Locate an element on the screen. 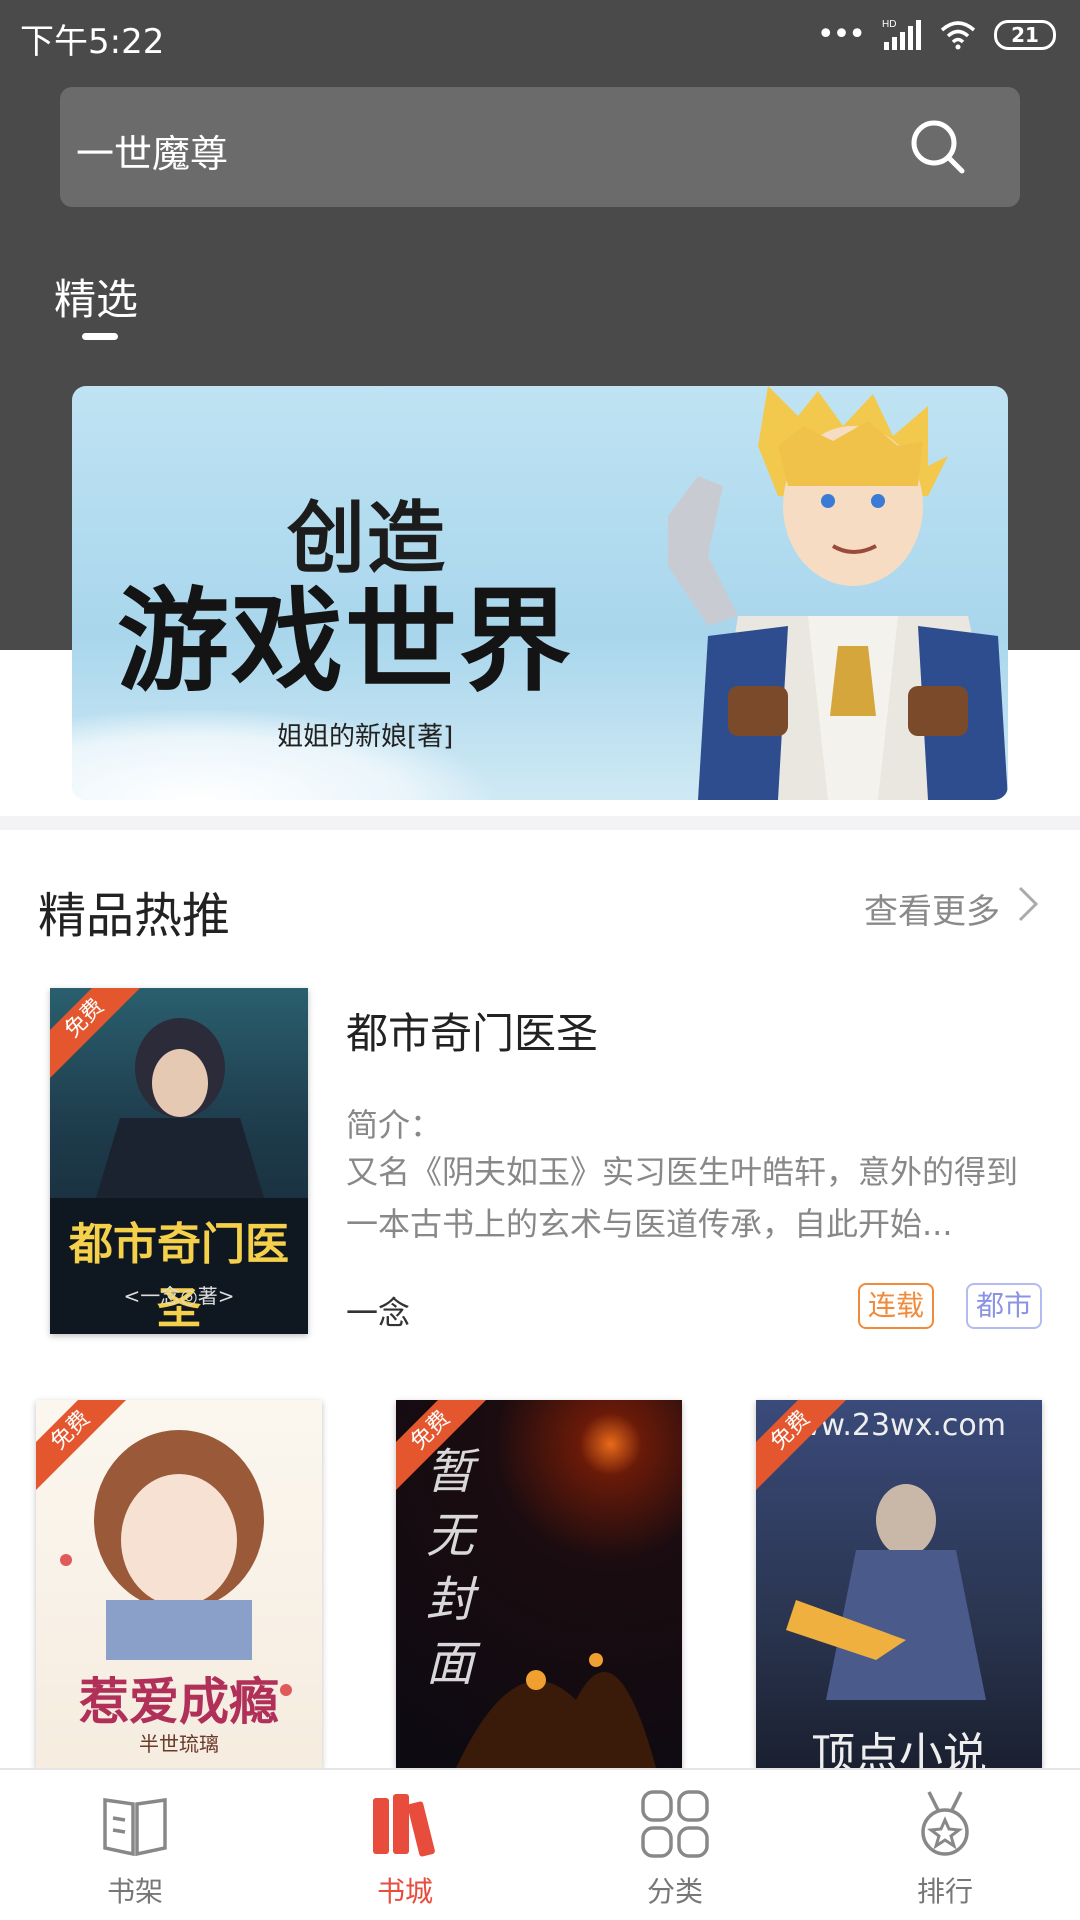  grid-cover-title-1: 惹爱成瘾 is located at coordinates (179, 1702).